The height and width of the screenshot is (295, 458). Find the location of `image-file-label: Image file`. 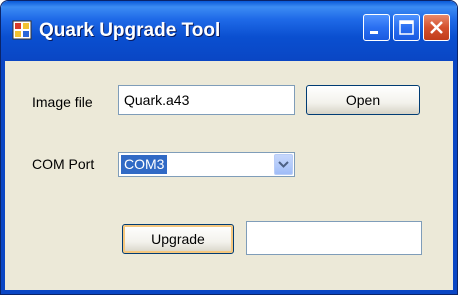

image-file-label: Image file is located at coordinates (62, 102).